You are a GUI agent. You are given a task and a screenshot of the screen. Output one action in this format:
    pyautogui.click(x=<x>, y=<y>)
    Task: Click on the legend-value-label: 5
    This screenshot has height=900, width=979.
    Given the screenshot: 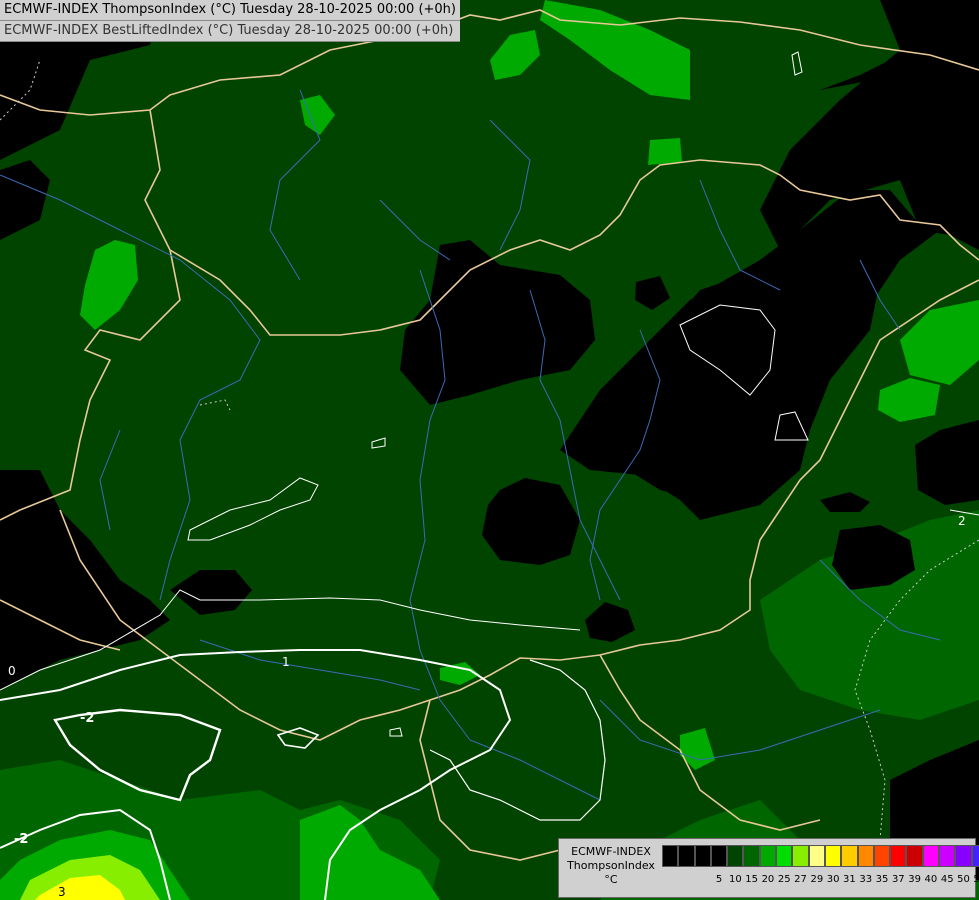 What is the action you would take?
    pyautogui.click(x=719, y=879)
    